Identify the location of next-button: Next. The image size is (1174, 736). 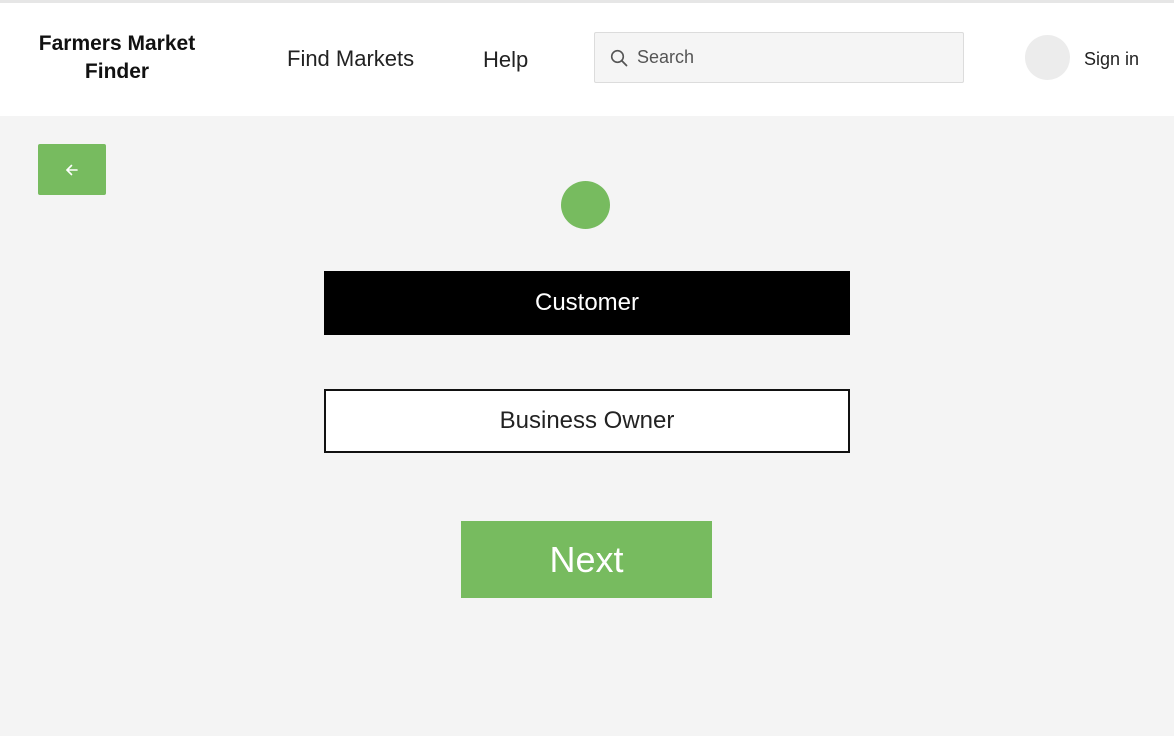
(586, 559).